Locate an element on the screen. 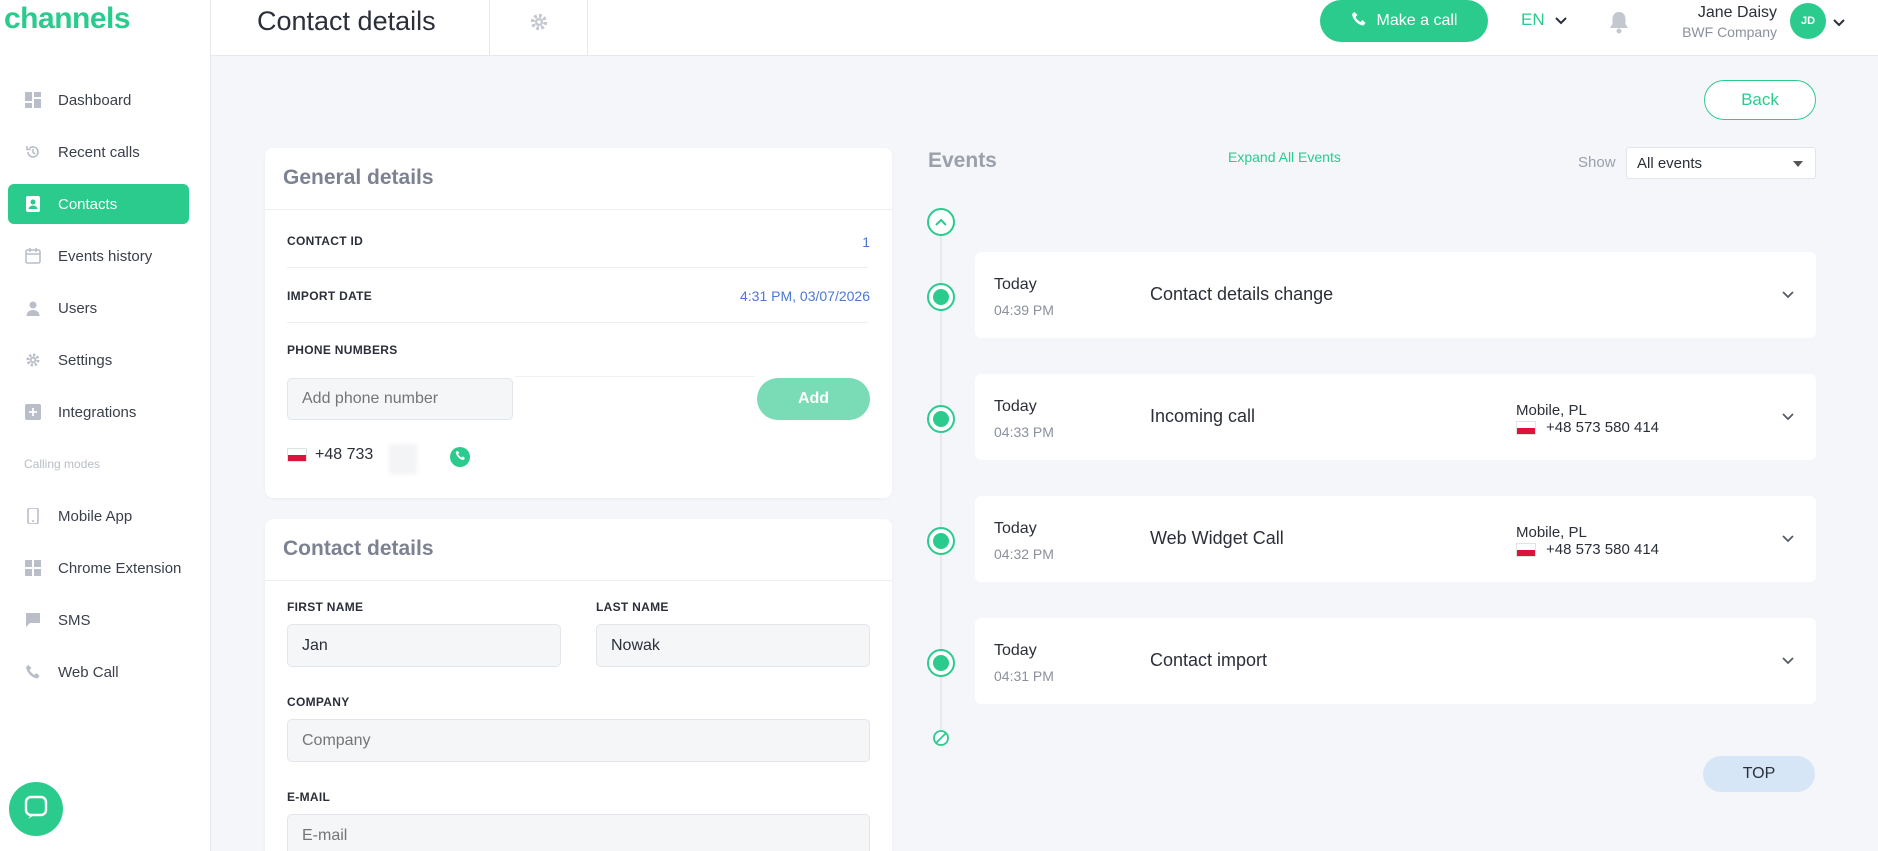 The width and height of the screenshot is (1878, 851). notifications-bell-icon is located at coordinates (1619, 24).